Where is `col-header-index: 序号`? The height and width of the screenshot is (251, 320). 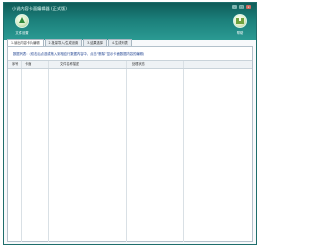 col-header-index: 序号 is located at coordinates (15, 64).